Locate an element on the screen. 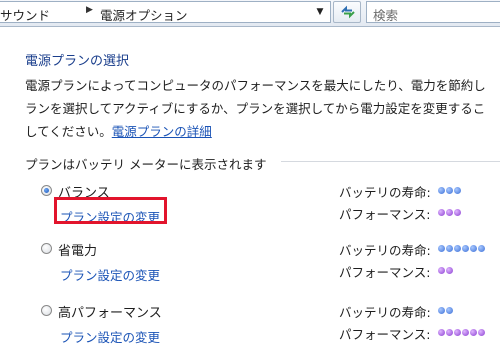 The height and width of the screenshot is (350, 500). plan-balanced-battery-label: バッテリの寿命: is located at coordinates (385, 192).